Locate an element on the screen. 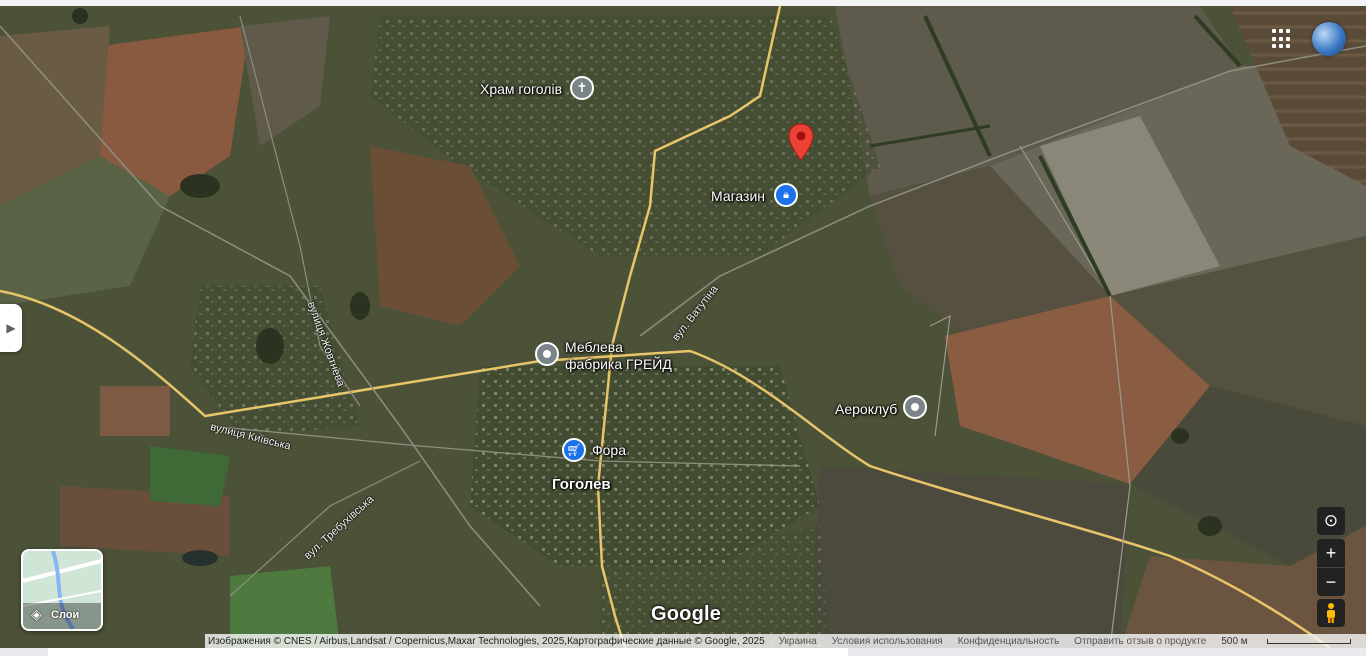  scale-bar-line is located at coordinates (1308, 641).